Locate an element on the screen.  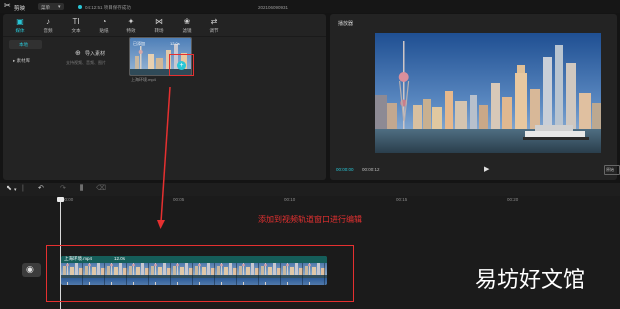
tab-audio: ♪ 音频 is located at coordinates (48, 25).